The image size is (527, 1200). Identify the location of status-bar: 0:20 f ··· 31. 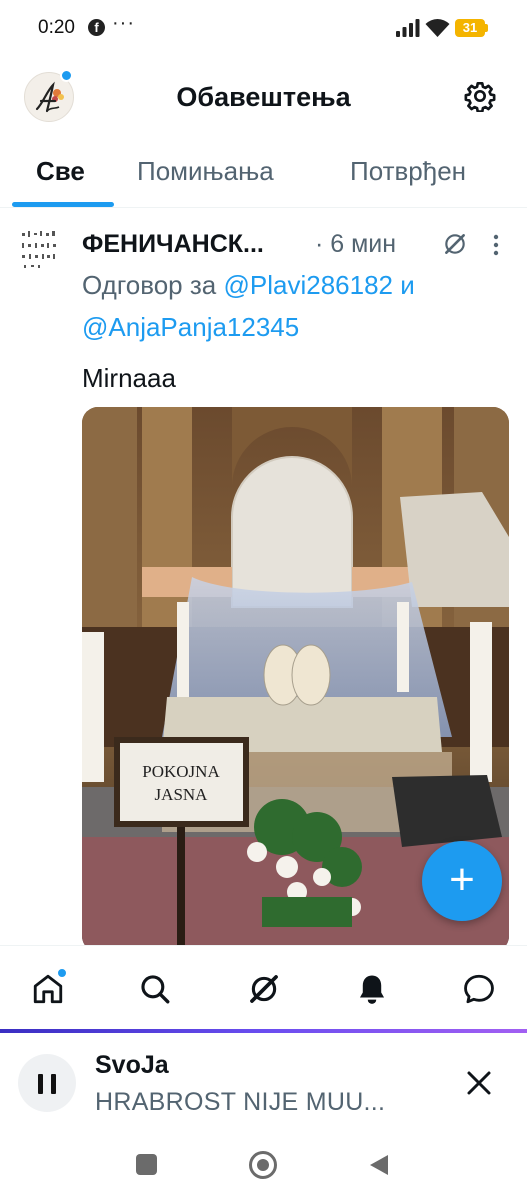
(263, 29).